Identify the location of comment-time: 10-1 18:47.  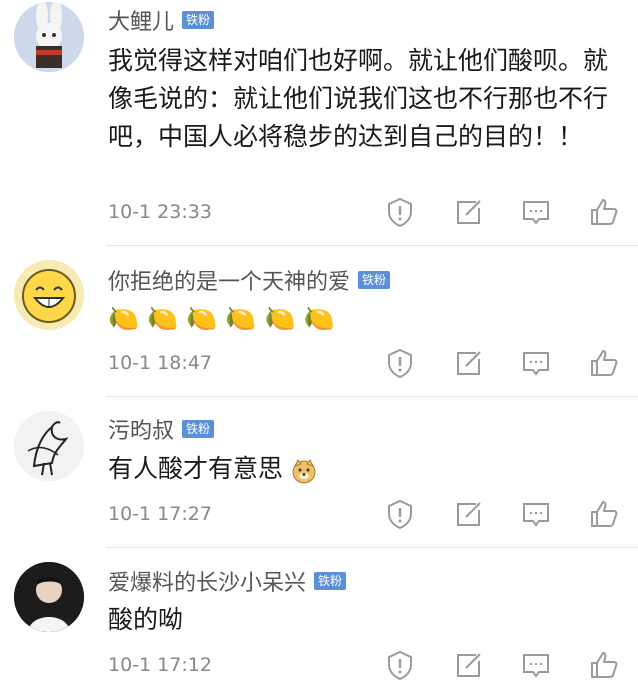
(160, 363).